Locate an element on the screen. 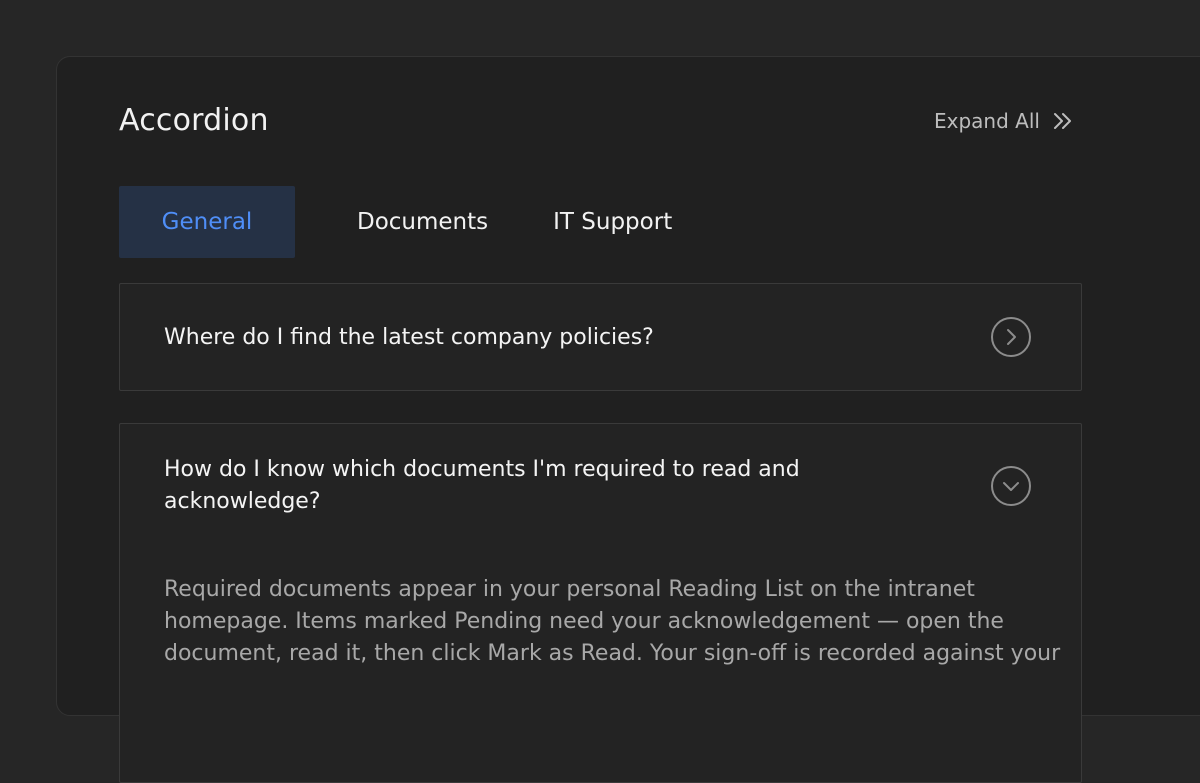 This screenshot has width=1200, height=783. tab-general: General is located at coordinates (207, 222).